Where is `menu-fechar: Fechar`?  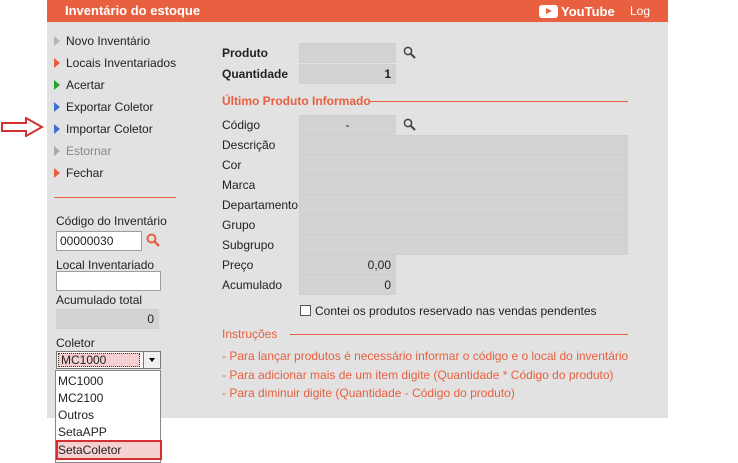
menu-fechar: Fechar is located at coordinates (78, 173).